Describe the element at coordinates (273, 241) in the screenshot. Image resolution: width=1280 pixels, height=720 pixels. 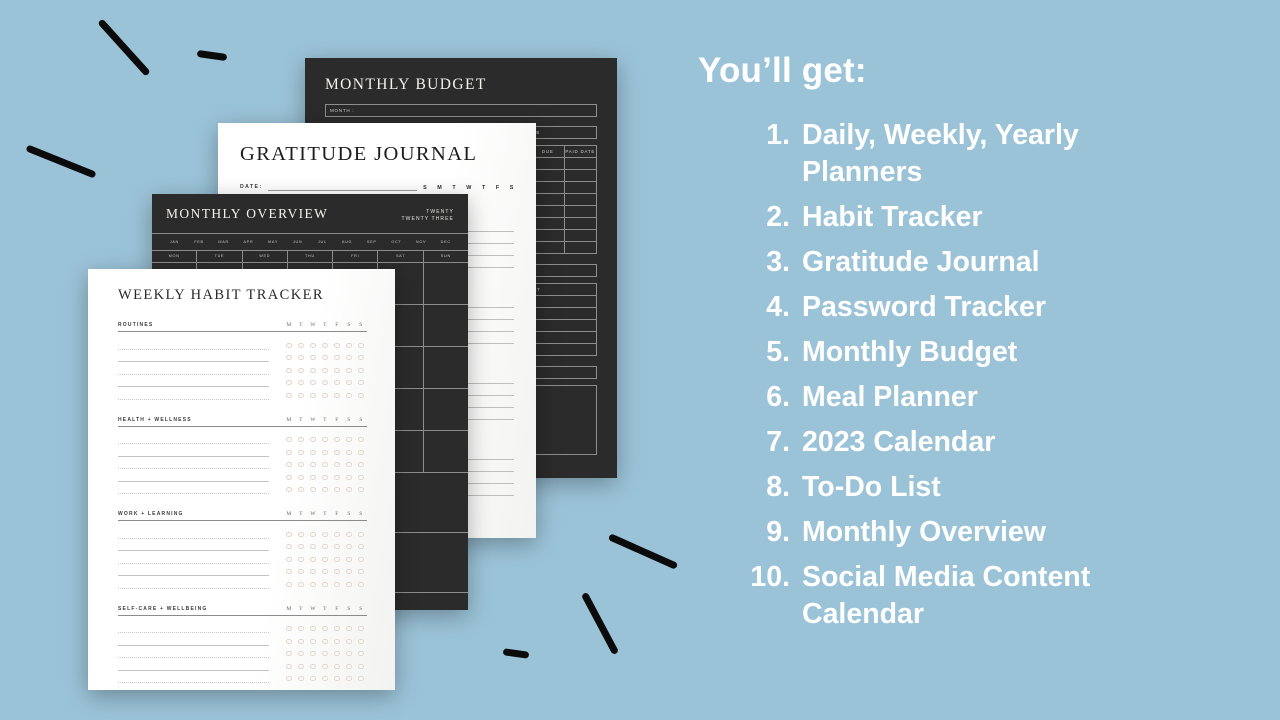
I see `month-label: MAY` at that location.